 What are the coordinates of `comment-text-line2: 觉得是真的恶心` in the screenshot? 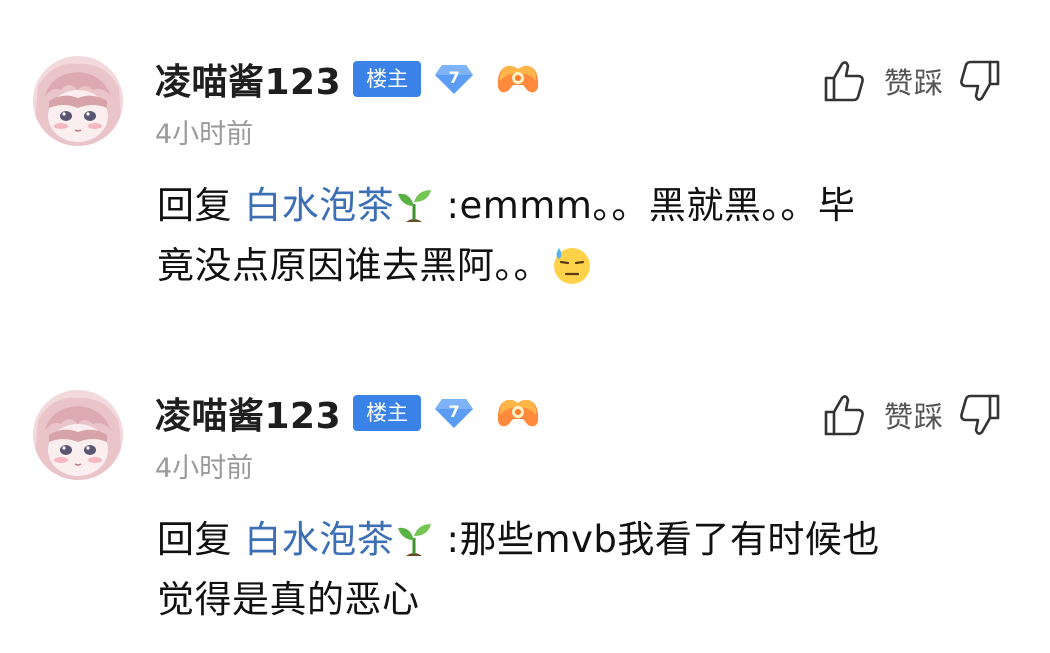 It's located at (288, 599).